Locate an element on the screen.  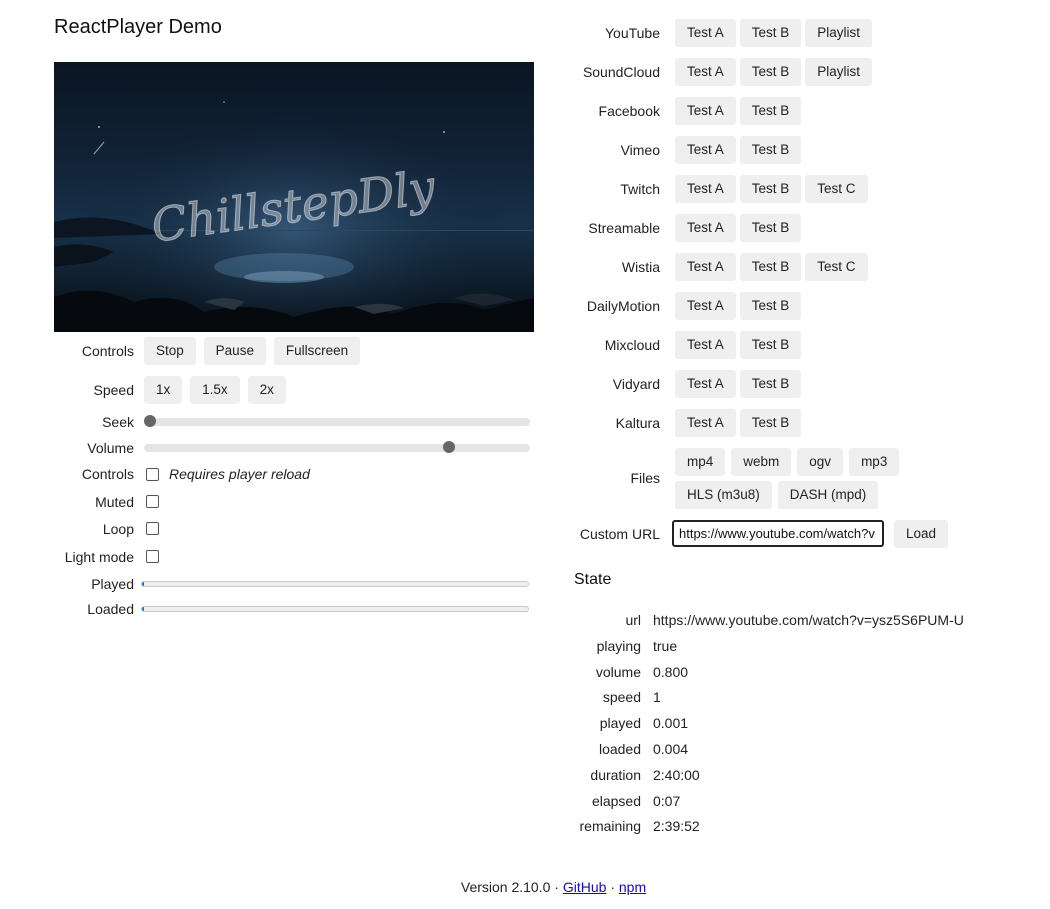
speed-row: Speed 1x 1.5x 2x is located at coordinates (299, 390).